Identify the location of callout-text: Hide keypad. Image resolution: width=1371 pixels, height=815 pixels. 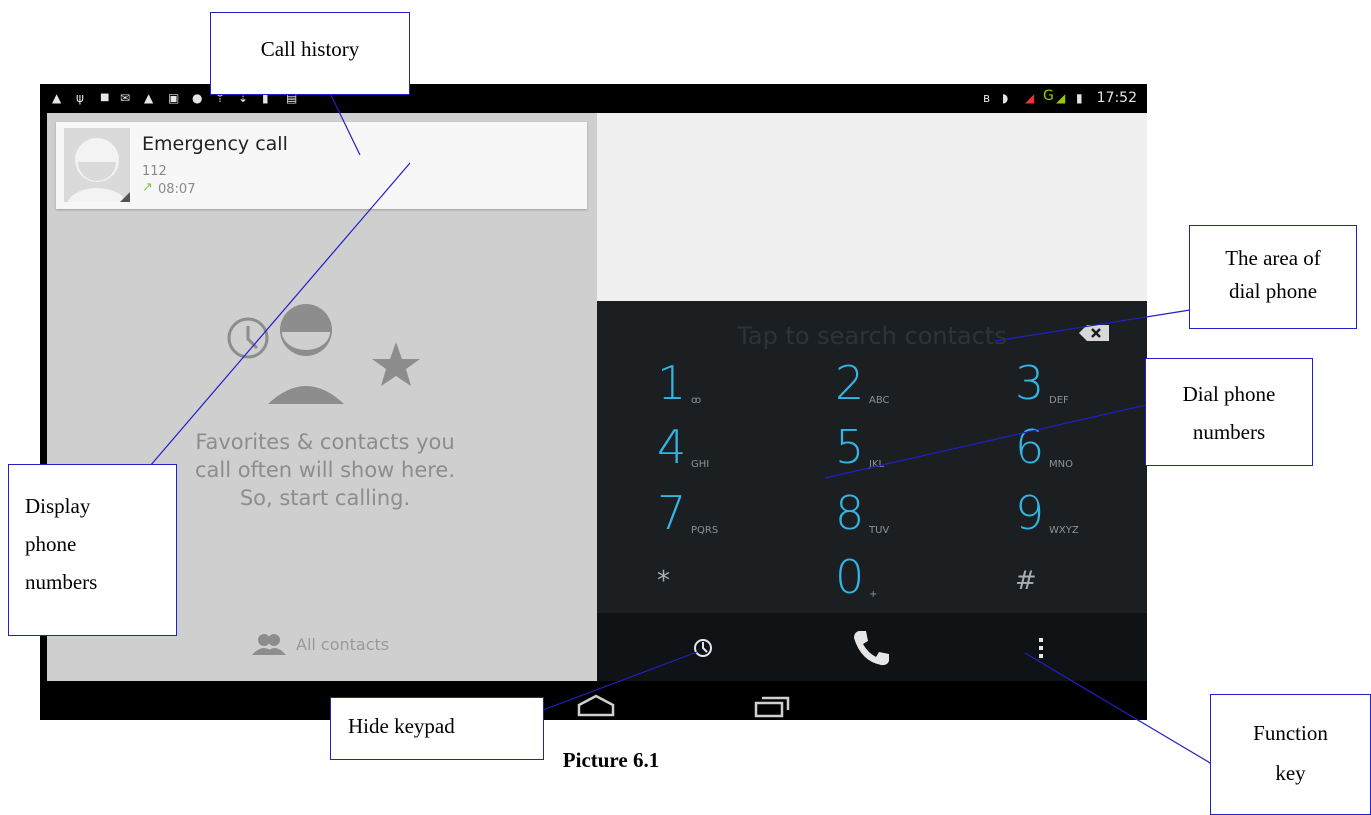
(401, 726).